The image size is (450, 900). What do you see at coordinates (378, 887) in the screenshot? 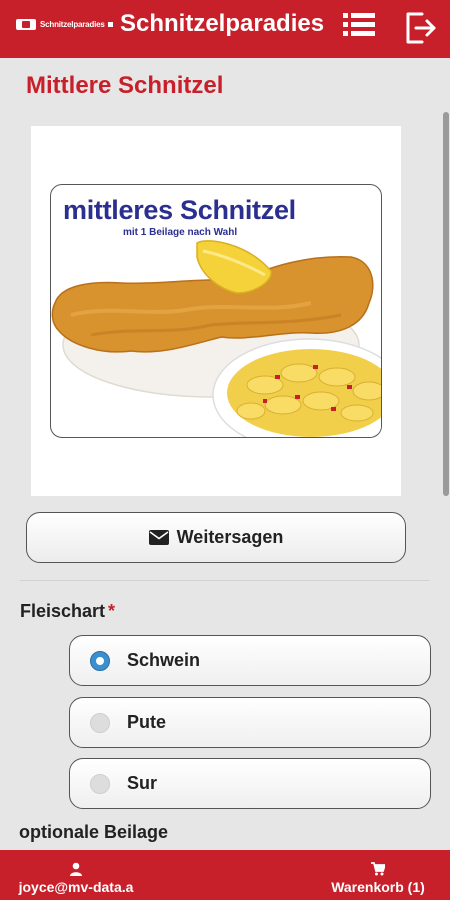
I see `cart-label: Warenkorb (1)` at bounding box center [378, 887].